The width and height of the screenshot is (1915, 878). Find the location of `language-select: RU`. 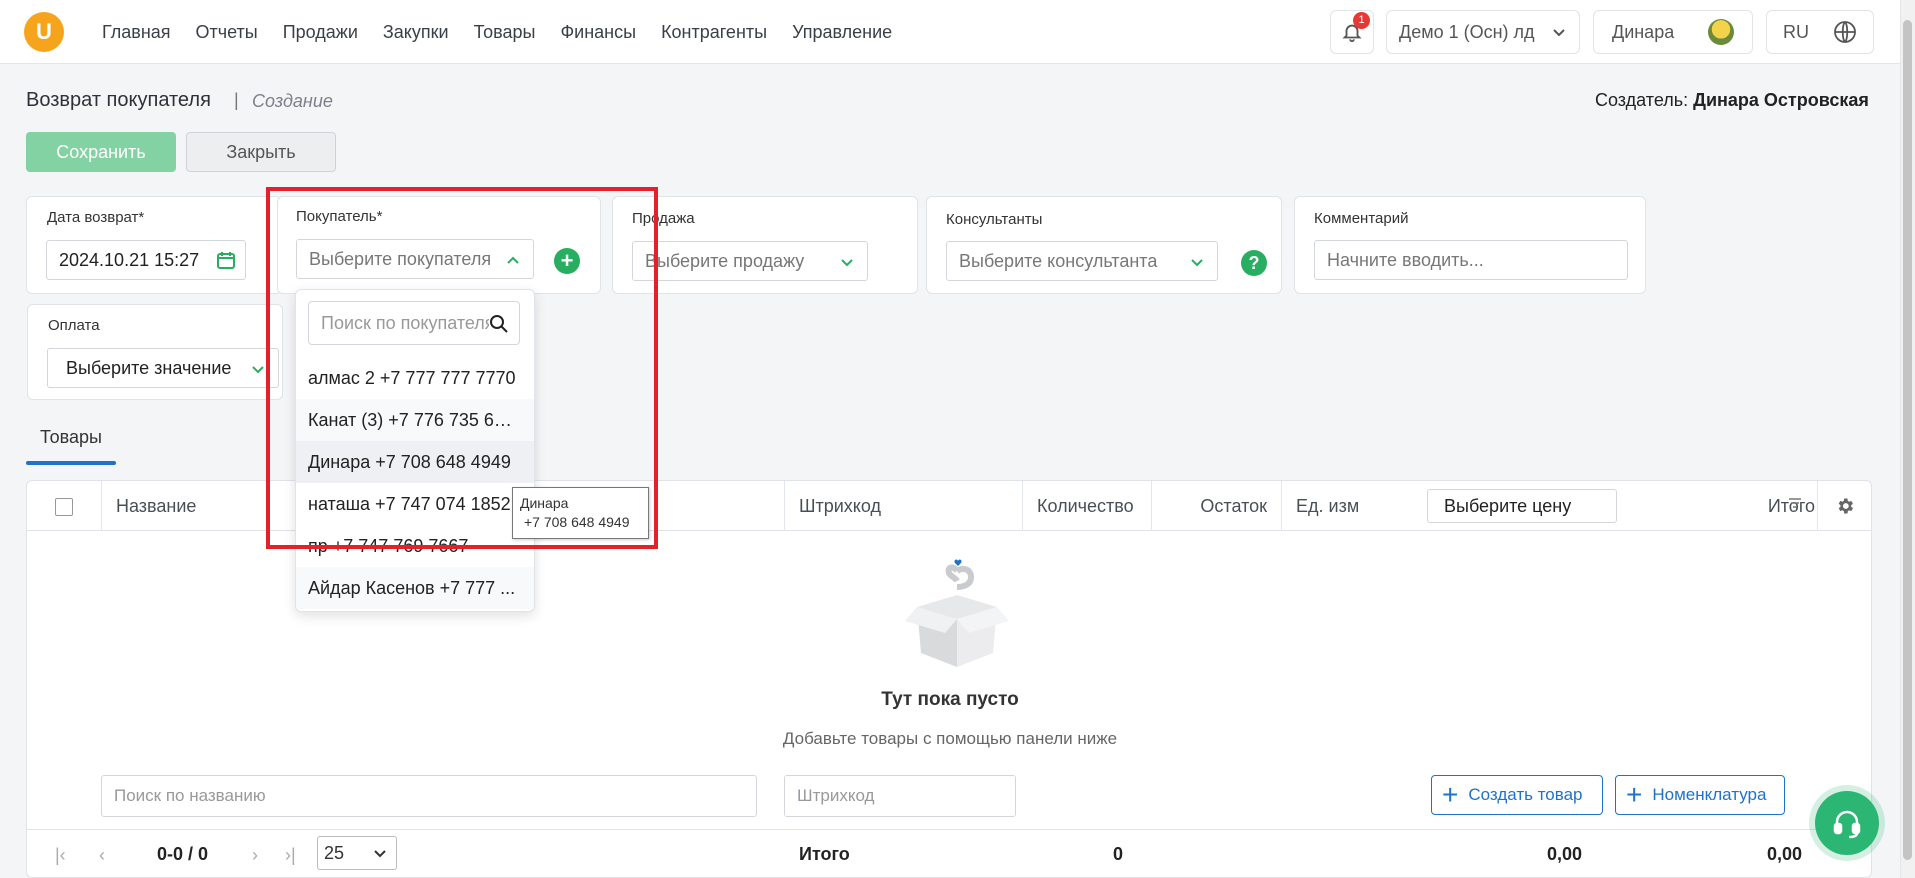

language-select: RU is located at coordinates (1820, 32).